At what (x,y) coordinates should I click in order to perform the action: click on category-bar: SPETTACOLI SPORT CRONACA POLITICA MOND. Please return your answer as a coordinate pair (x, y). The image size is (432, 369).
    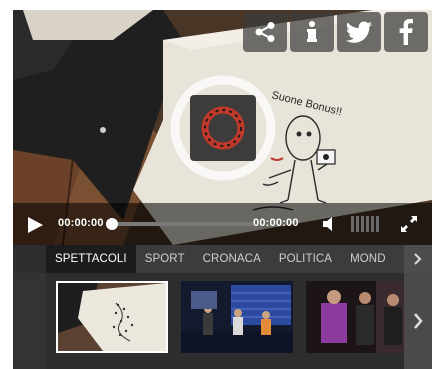
    Looking at the image, I should click on (222, 259).